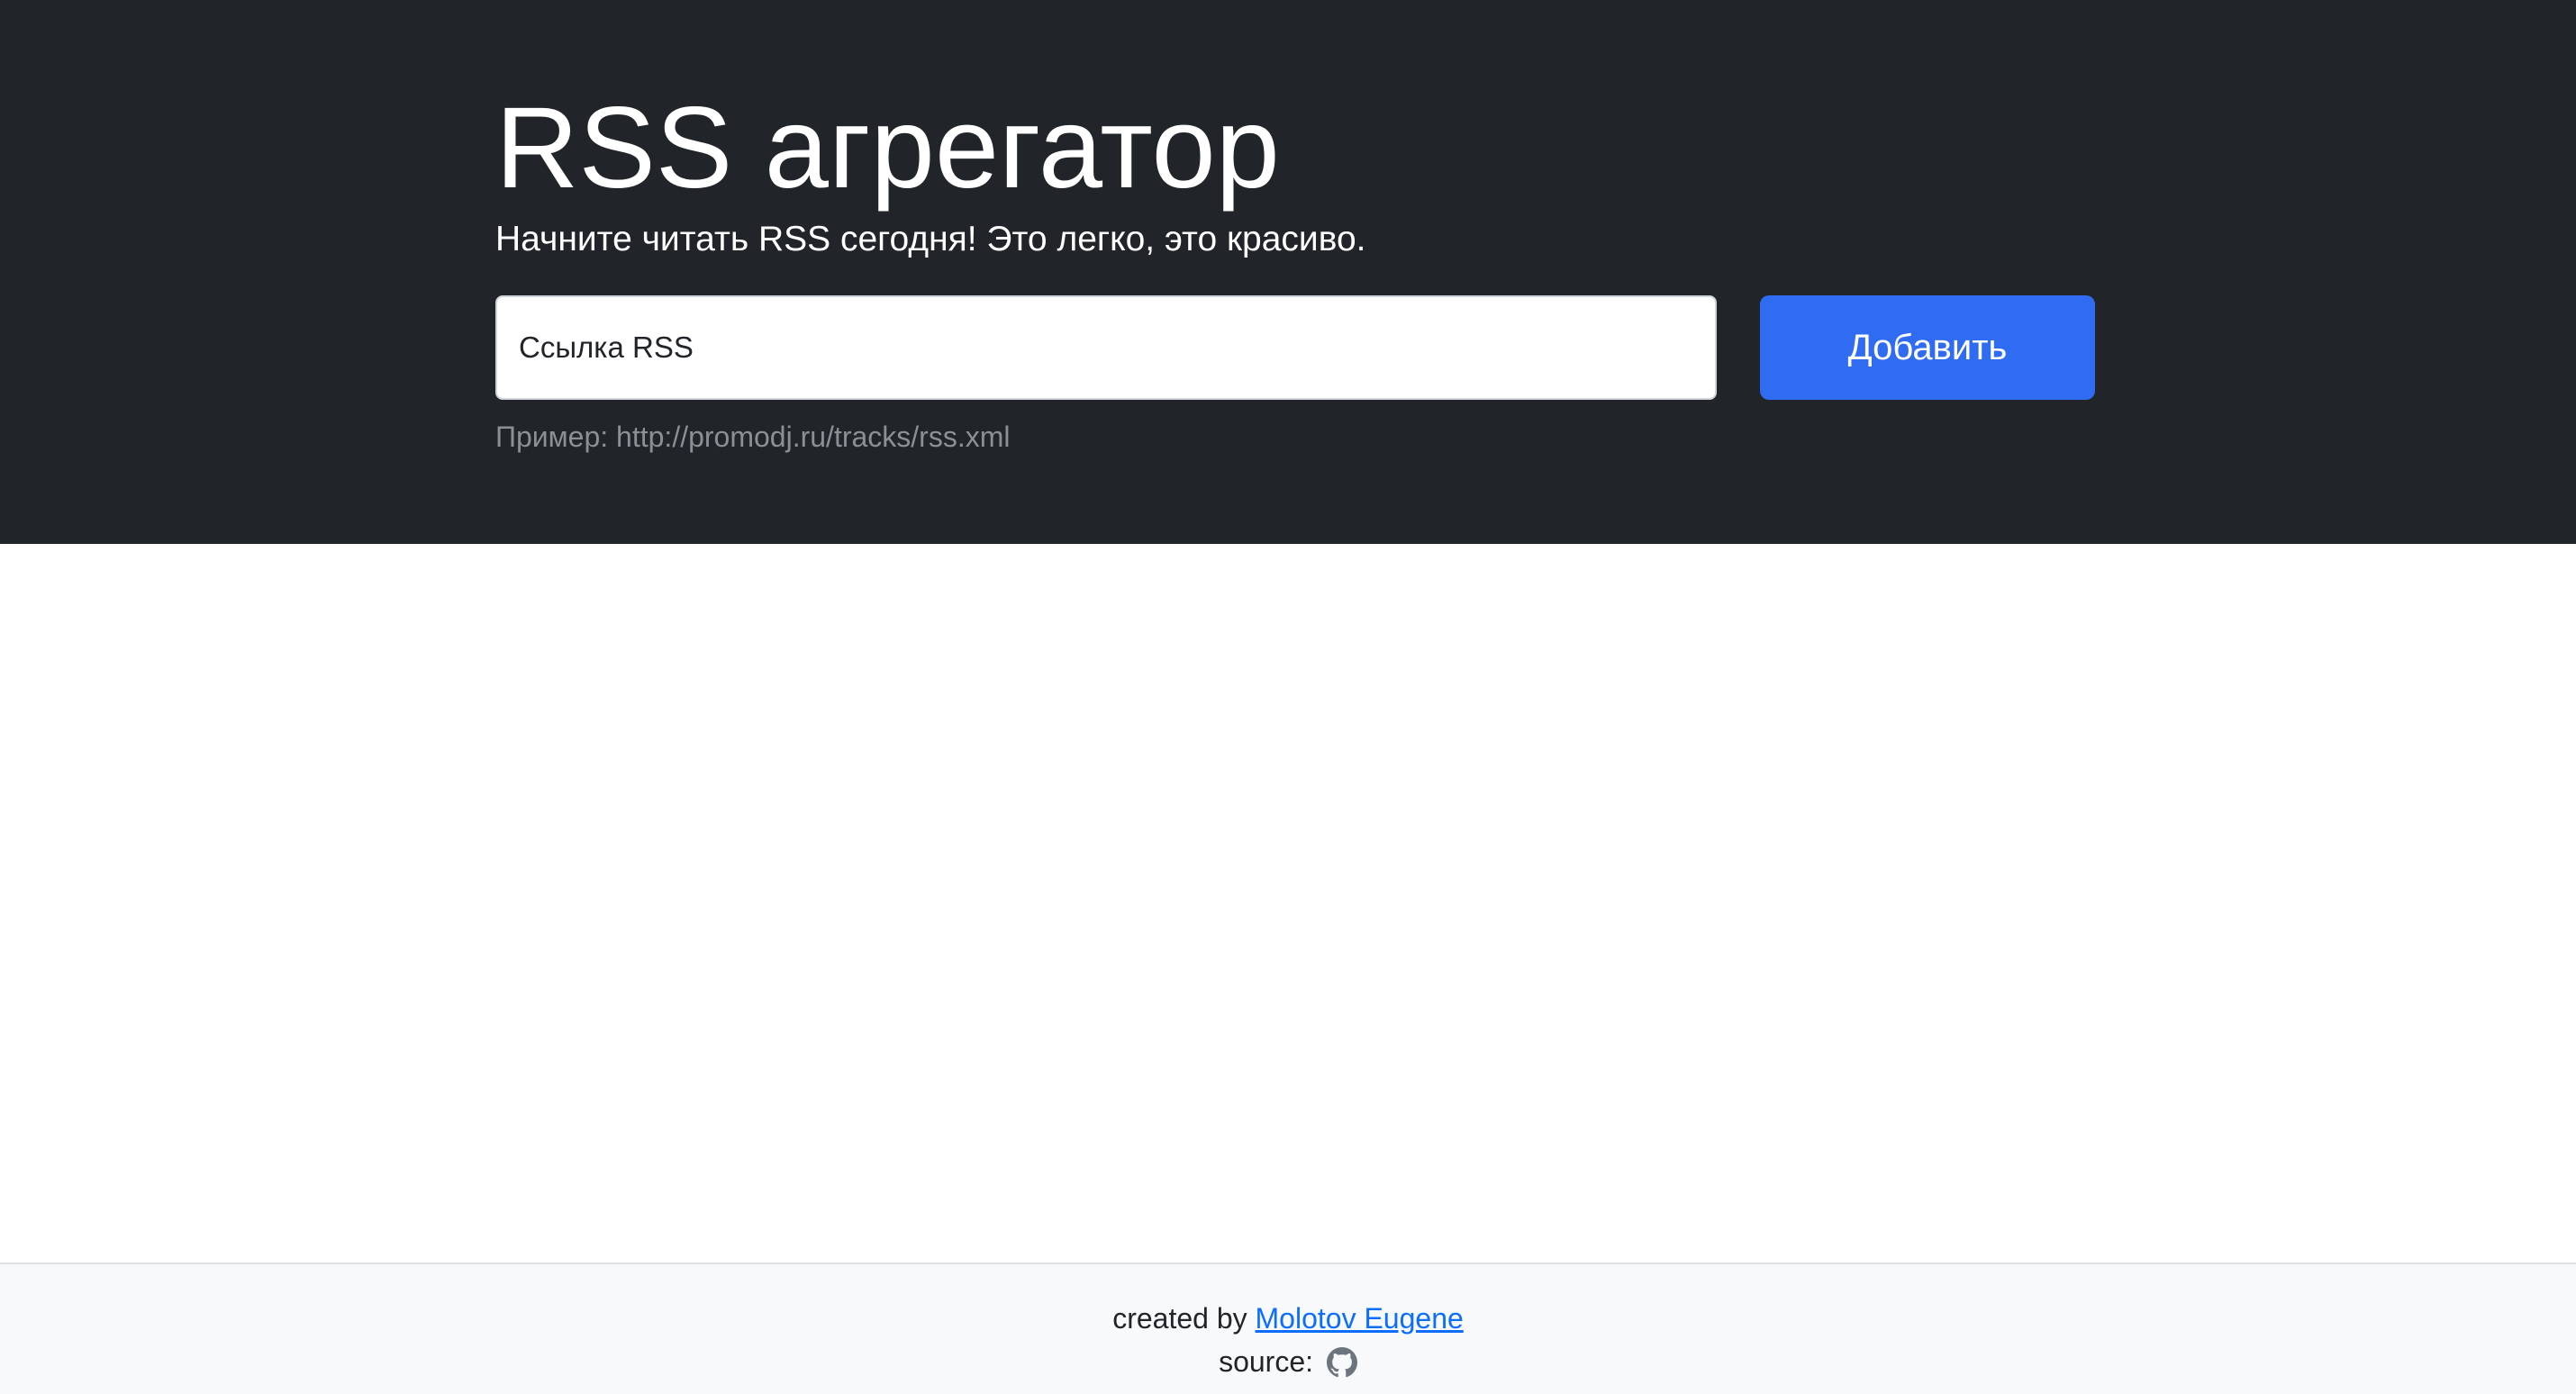 The height and width of the screenshot is (1394, 2576). I want to click on github-icon, so click(1341, 1362).